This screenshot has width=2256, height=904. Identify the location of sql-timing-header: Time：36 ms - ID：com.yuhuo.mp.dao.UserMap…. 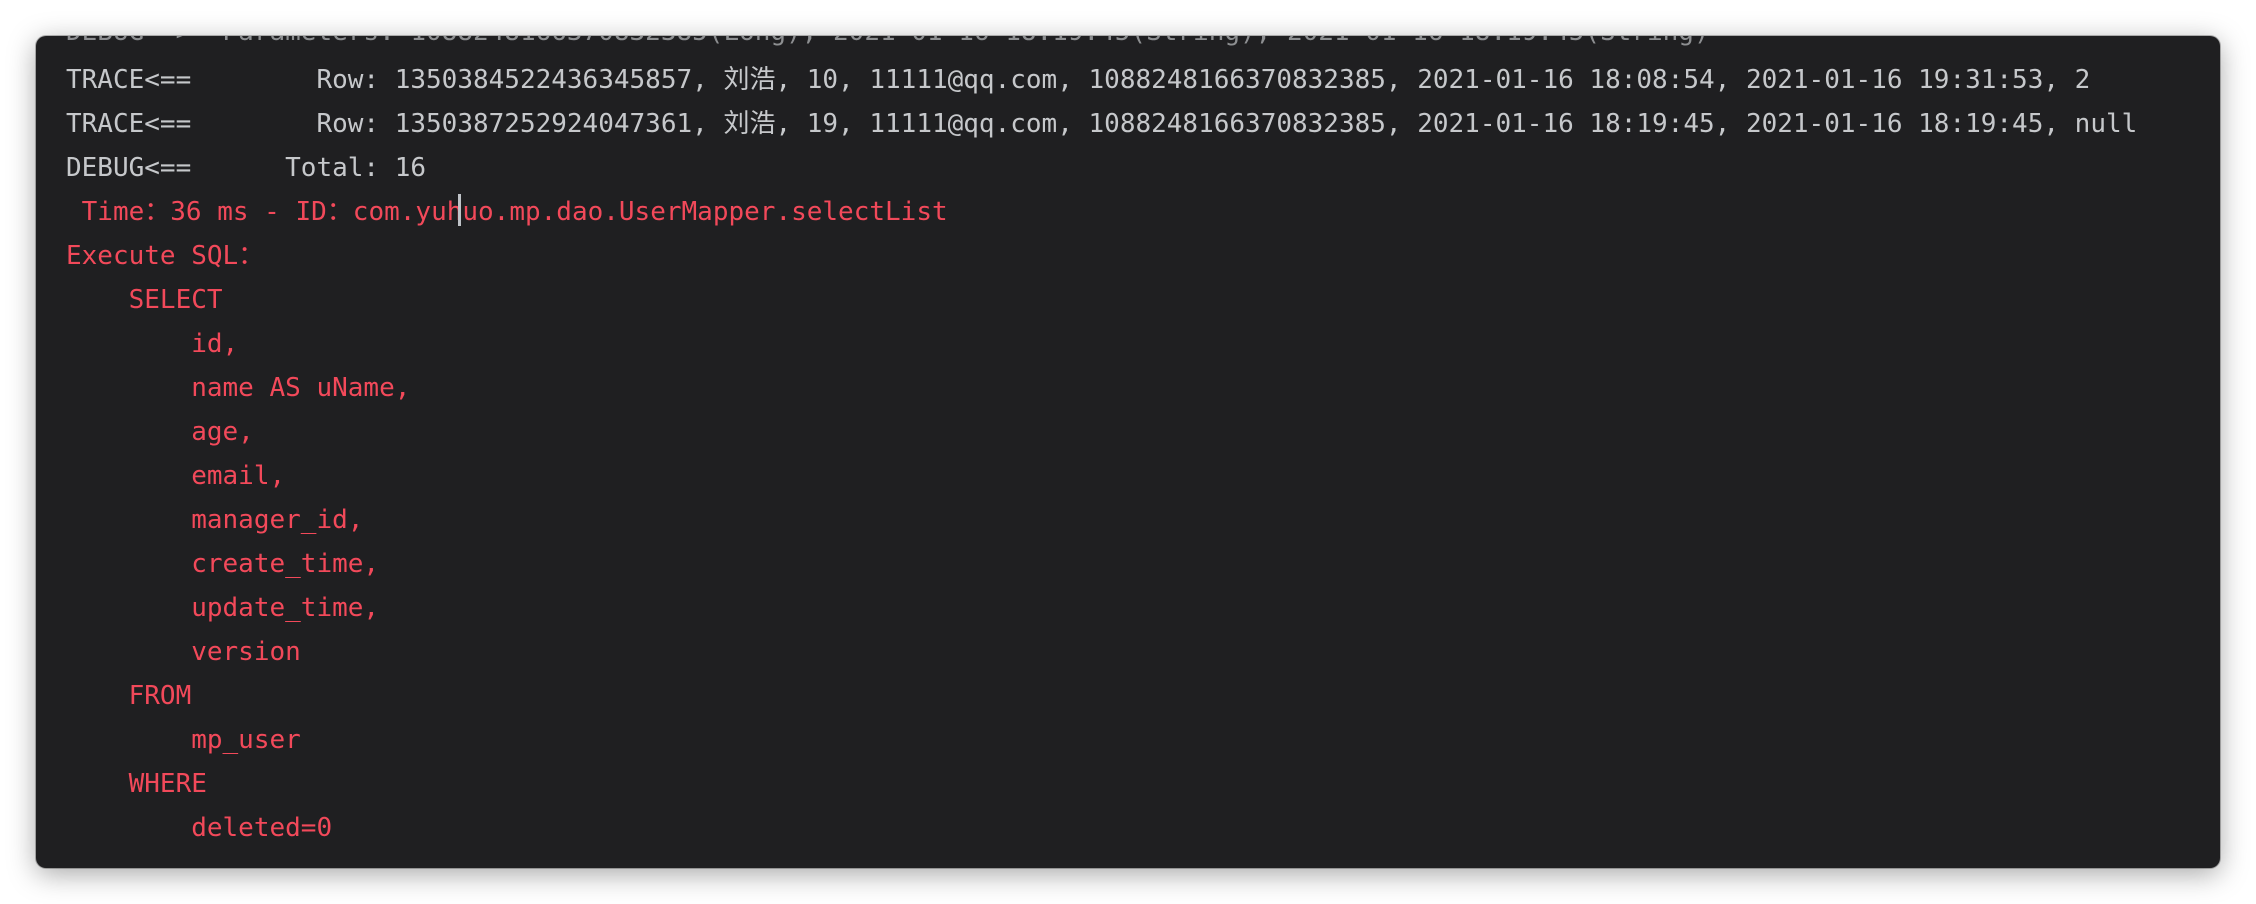
(507, 212).